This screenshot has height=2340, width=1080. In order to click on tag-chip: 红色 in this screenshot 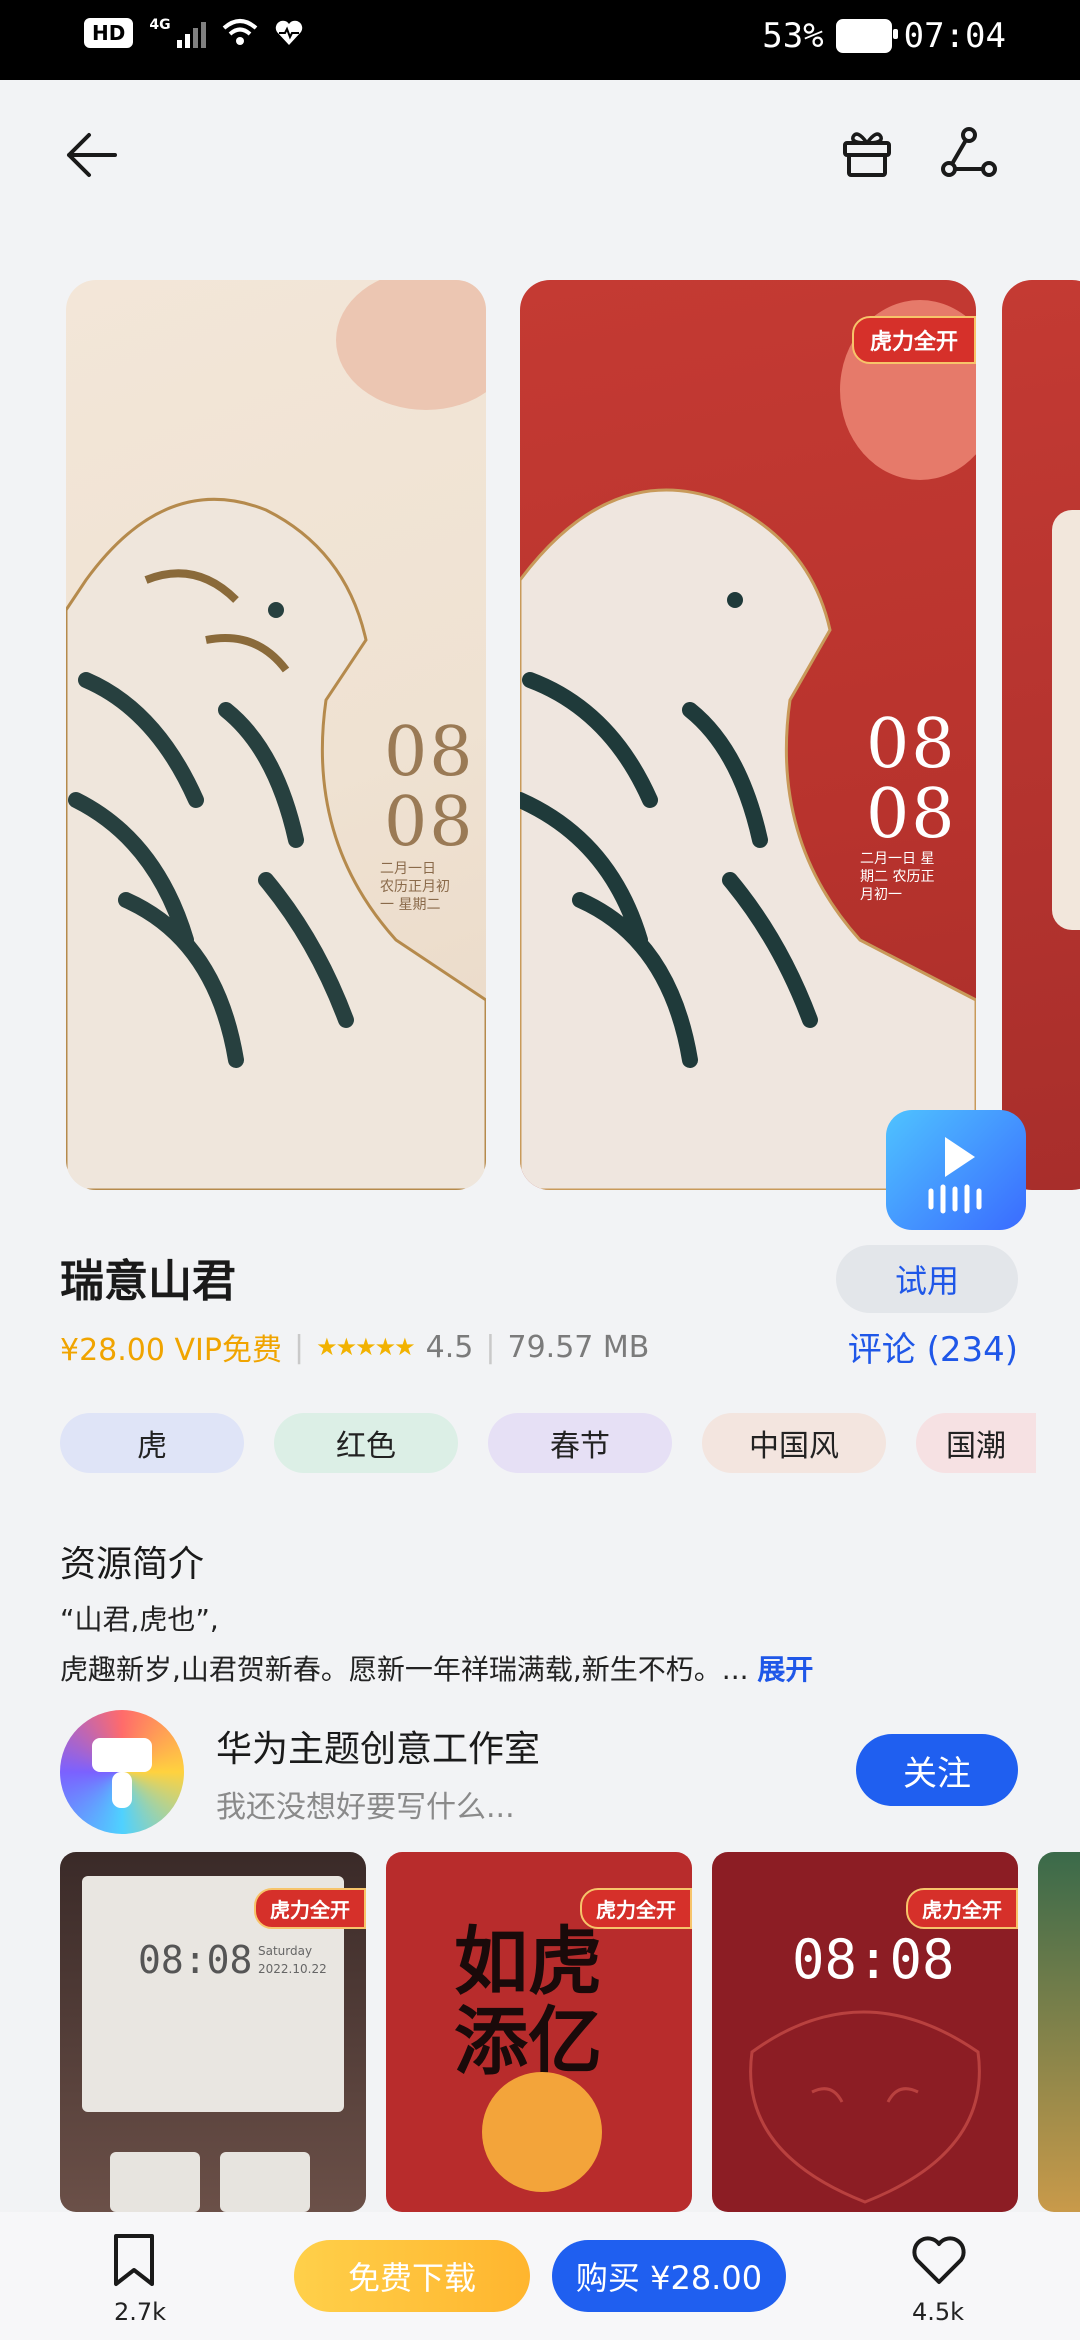, I will do `click(366, 1443)`.